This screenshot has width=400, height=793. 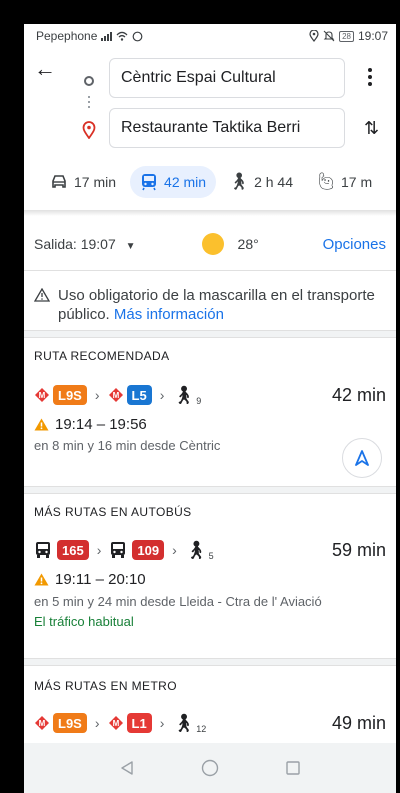 I want to click on departure-time-selector: Salida: 19:07 ▼, so click(x=85, y=244).